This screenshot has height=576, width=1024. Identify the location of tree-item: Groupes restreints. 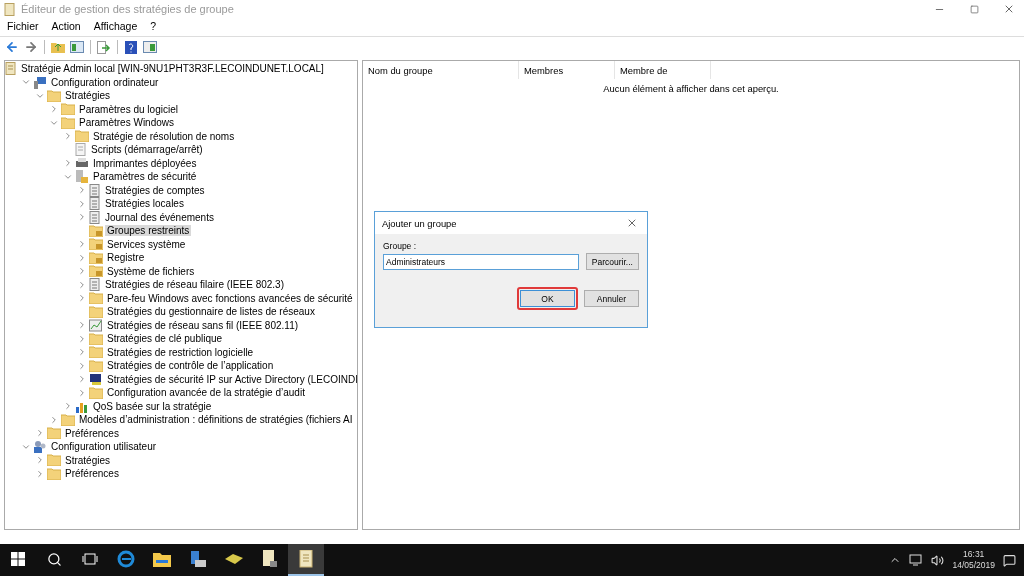
(148, 231).